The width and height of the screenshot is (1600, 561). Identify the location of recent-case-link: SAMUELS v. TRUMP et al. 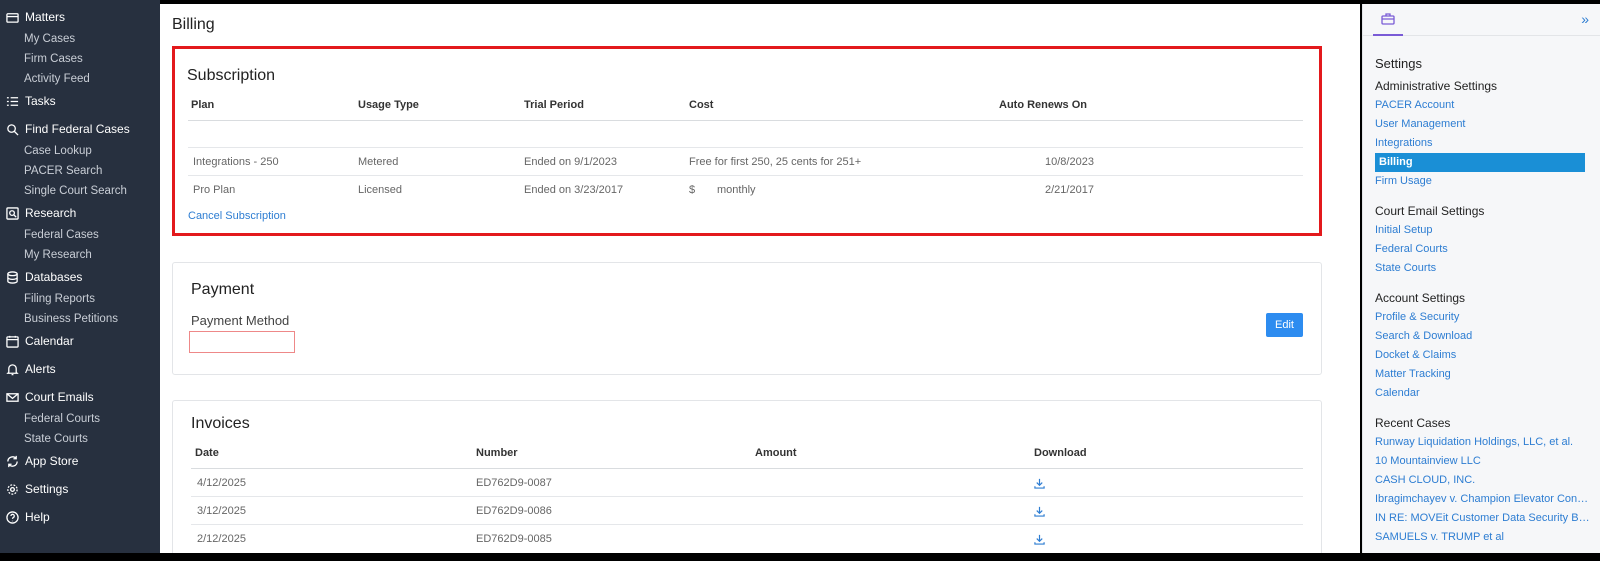
(1483, 537).